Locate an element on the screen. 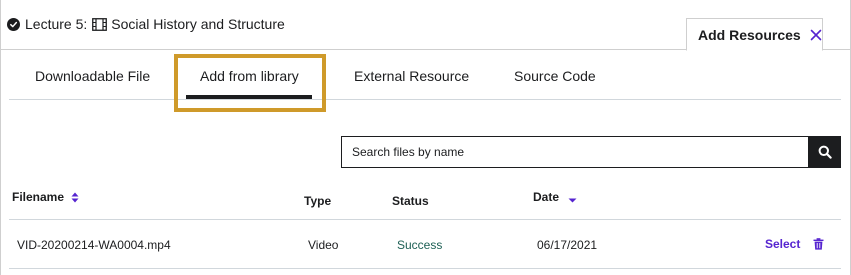  column-header-status: Status is located at coordinates (410, 201).